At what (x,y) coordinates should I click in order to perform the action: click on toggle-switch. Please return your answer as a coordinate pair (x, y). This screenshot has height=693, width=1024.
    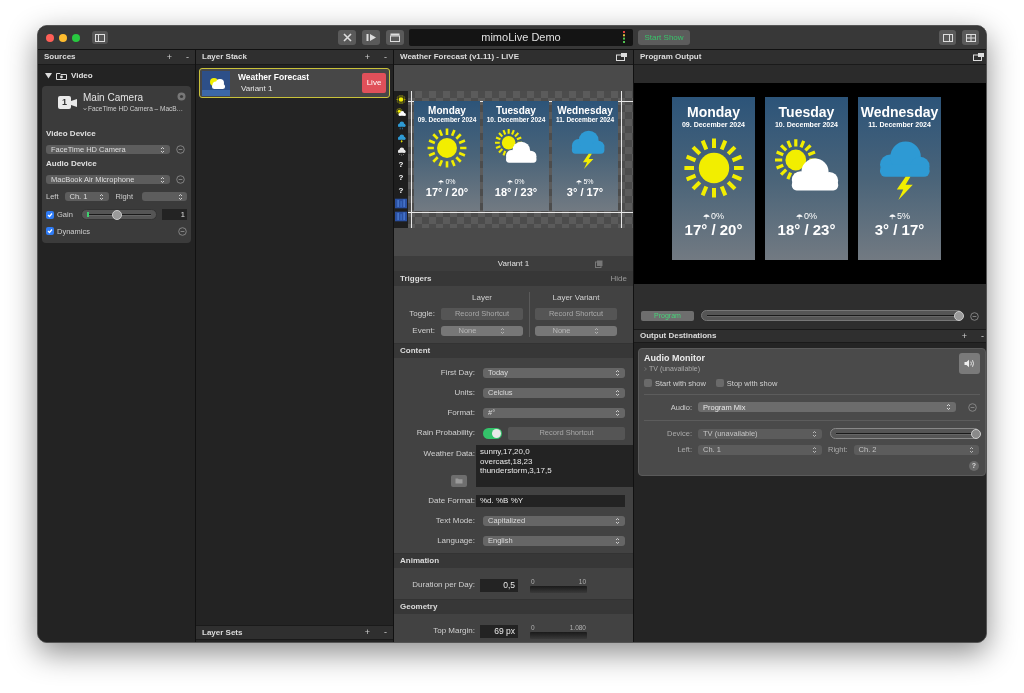
    Looking at the image, I should click on (492, 433).